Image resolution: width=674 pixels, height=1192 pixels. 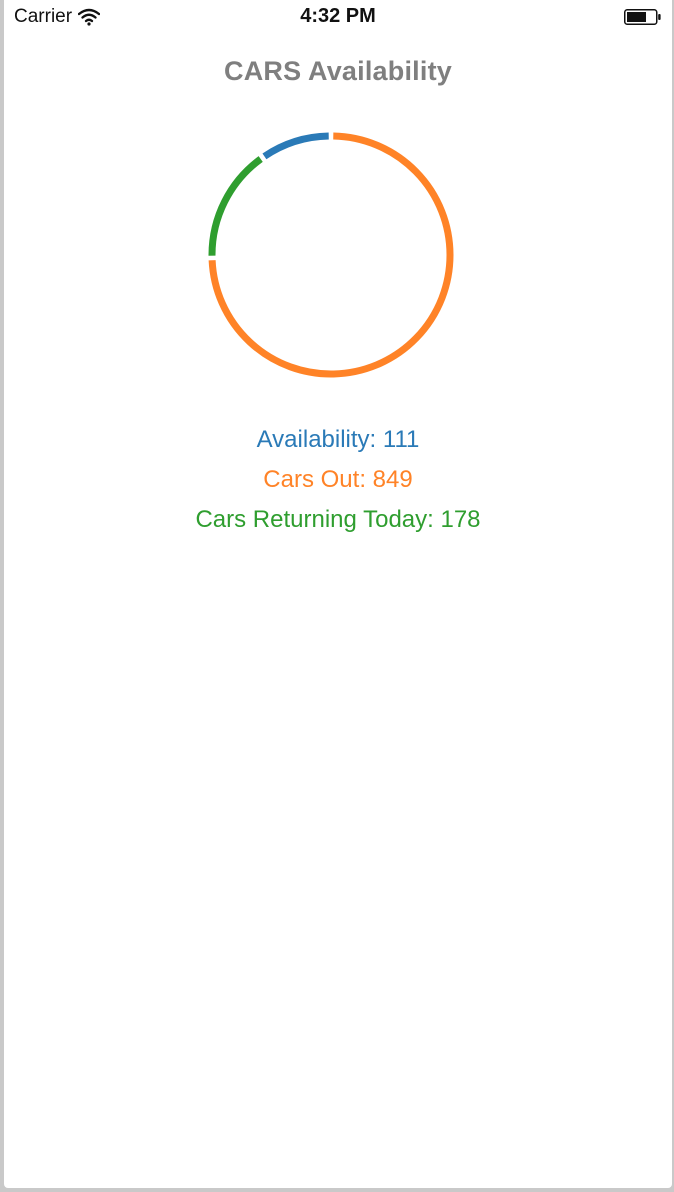 I want to click on status-bar: Carrier 4:32 PM, so click(x=338, y=18).